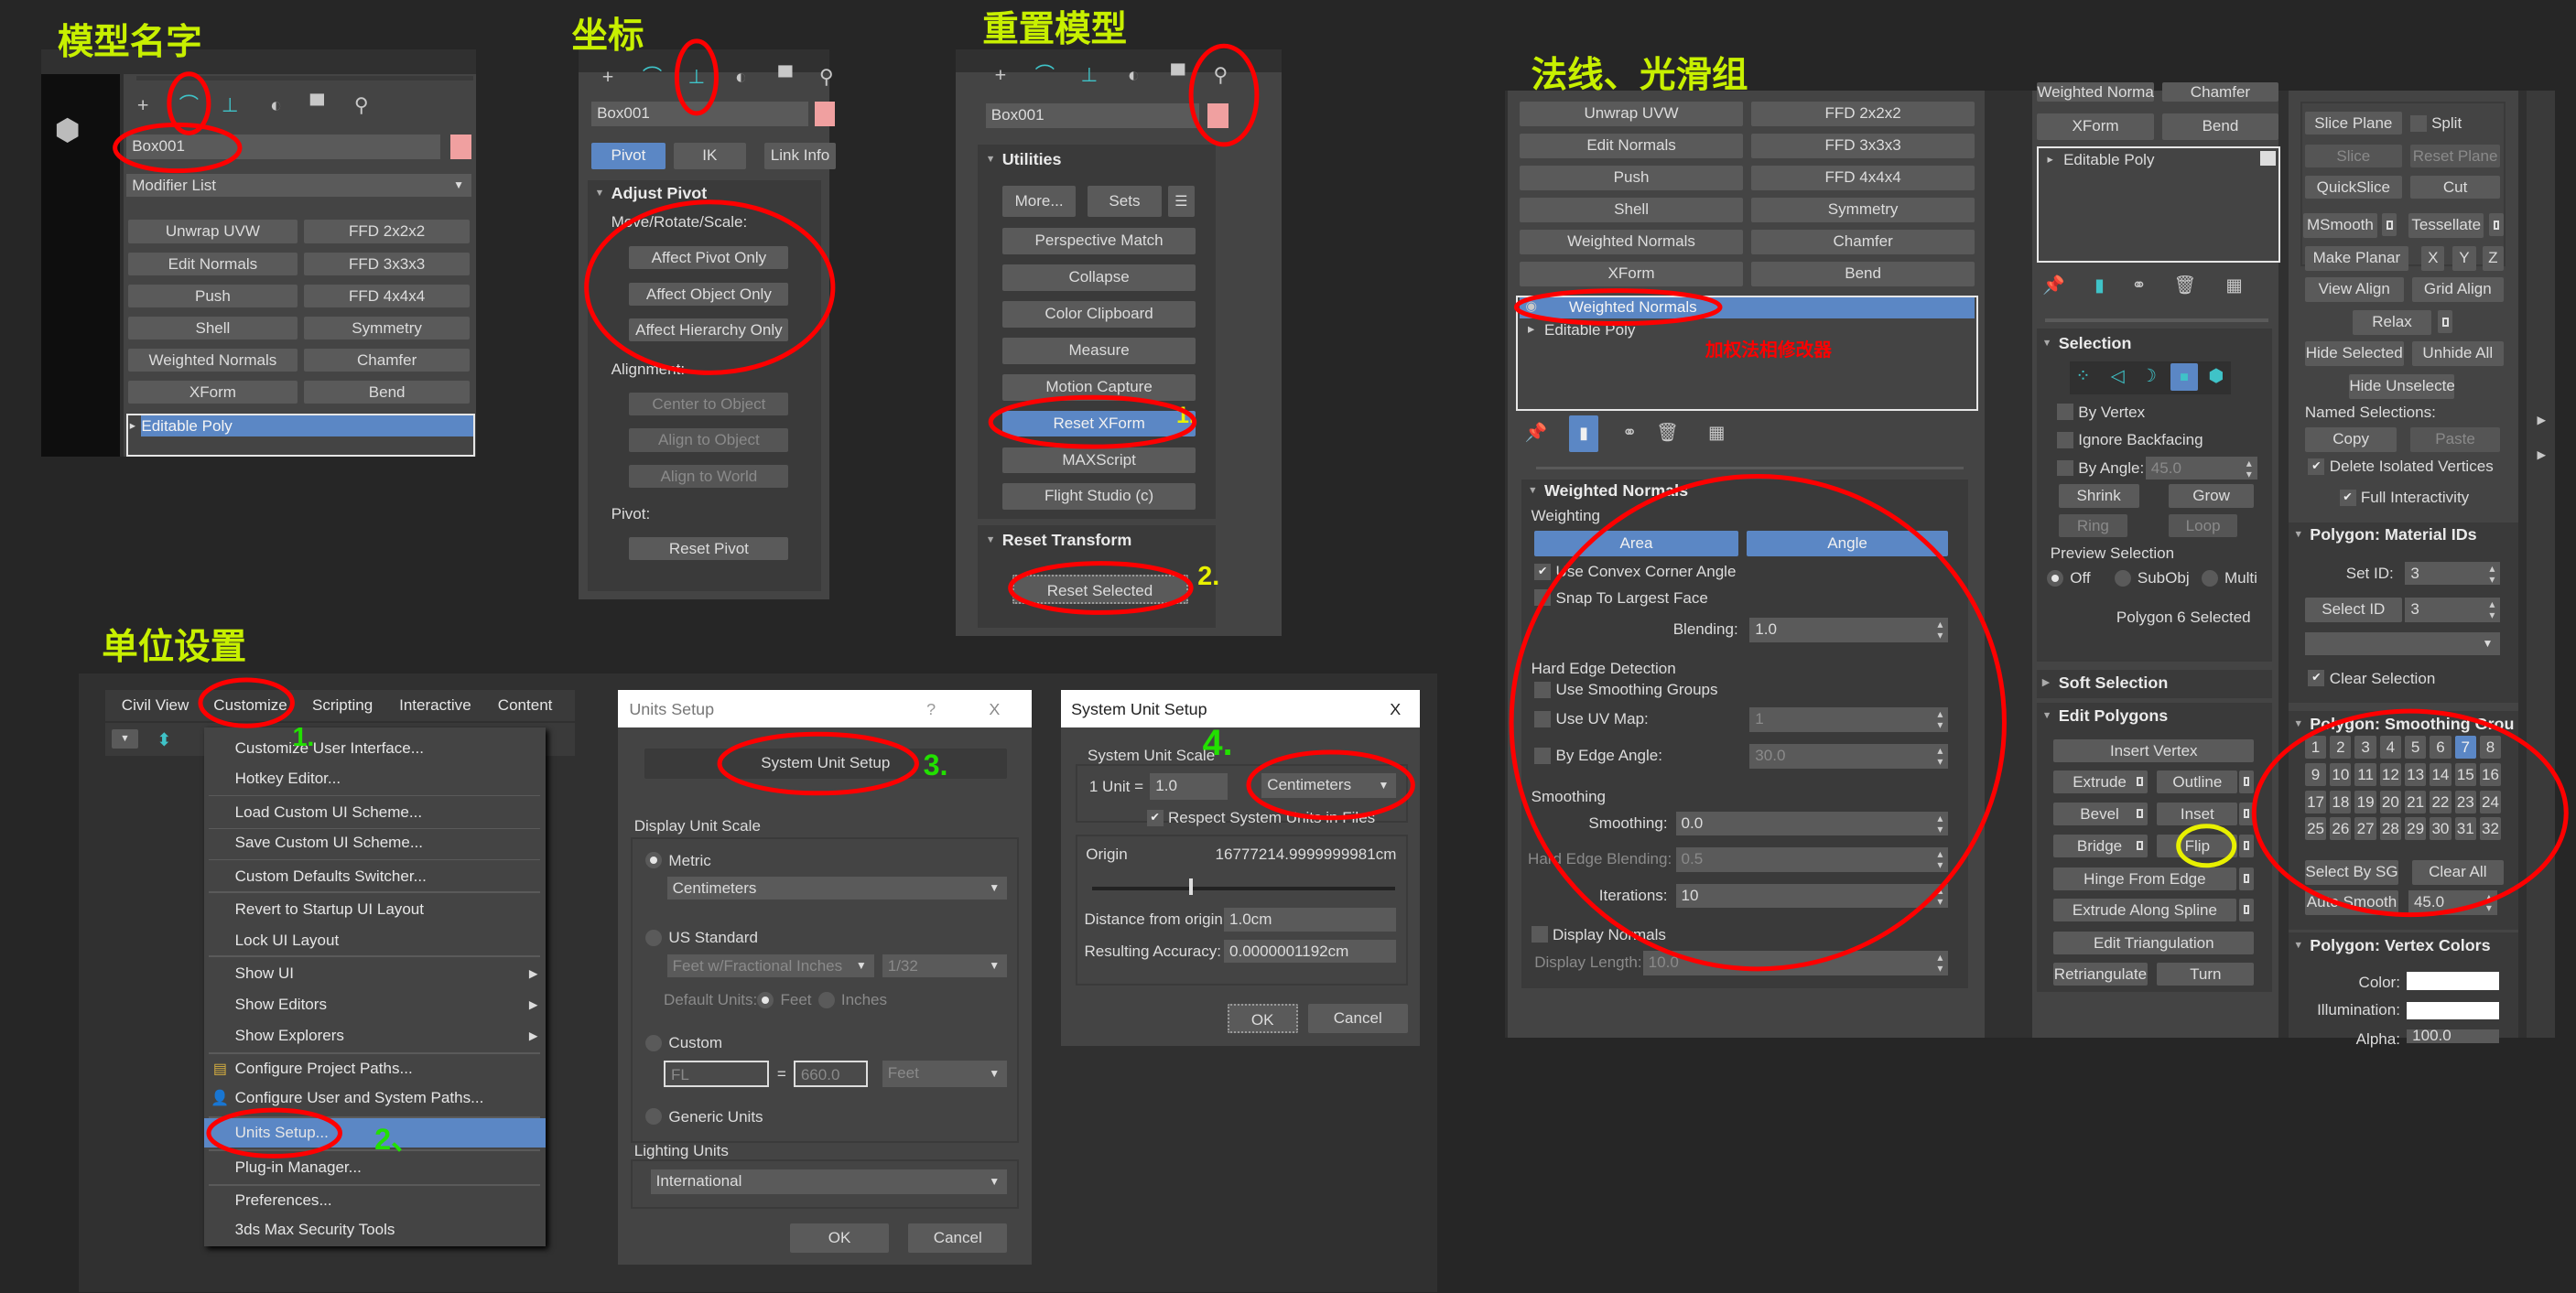 This screenshot has width=2576, height=1293. What do you see at coordinates (2093, 525) in the screenshot?
I see `ring-button: Ring` at bounding box center [2093, 525].